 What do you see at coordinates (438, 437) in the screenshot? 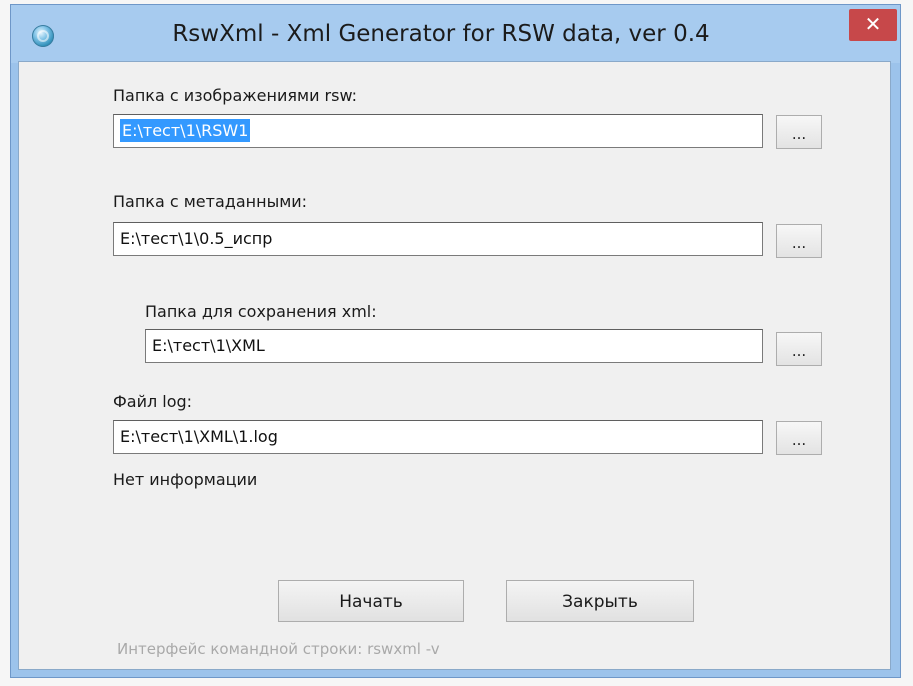
I see `log-file-input: E:\тест\1\XML\1.log` at bounding box center [438, 437].